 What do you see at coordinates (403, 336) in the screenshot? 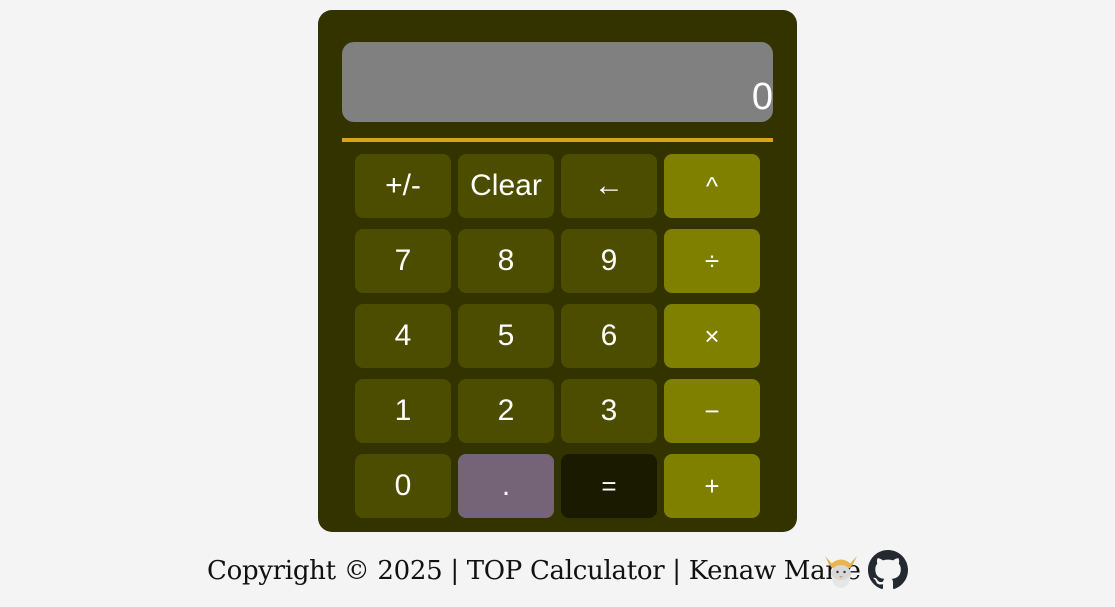
I see `digit-4-button: 4` at bounding box center [403, 336].